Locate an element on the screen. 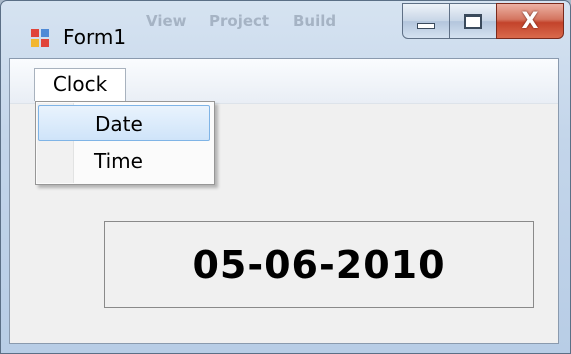 The height and width of the screenshot is (354, 571). menu-item-time: Time is located at coordinates (124, 161).